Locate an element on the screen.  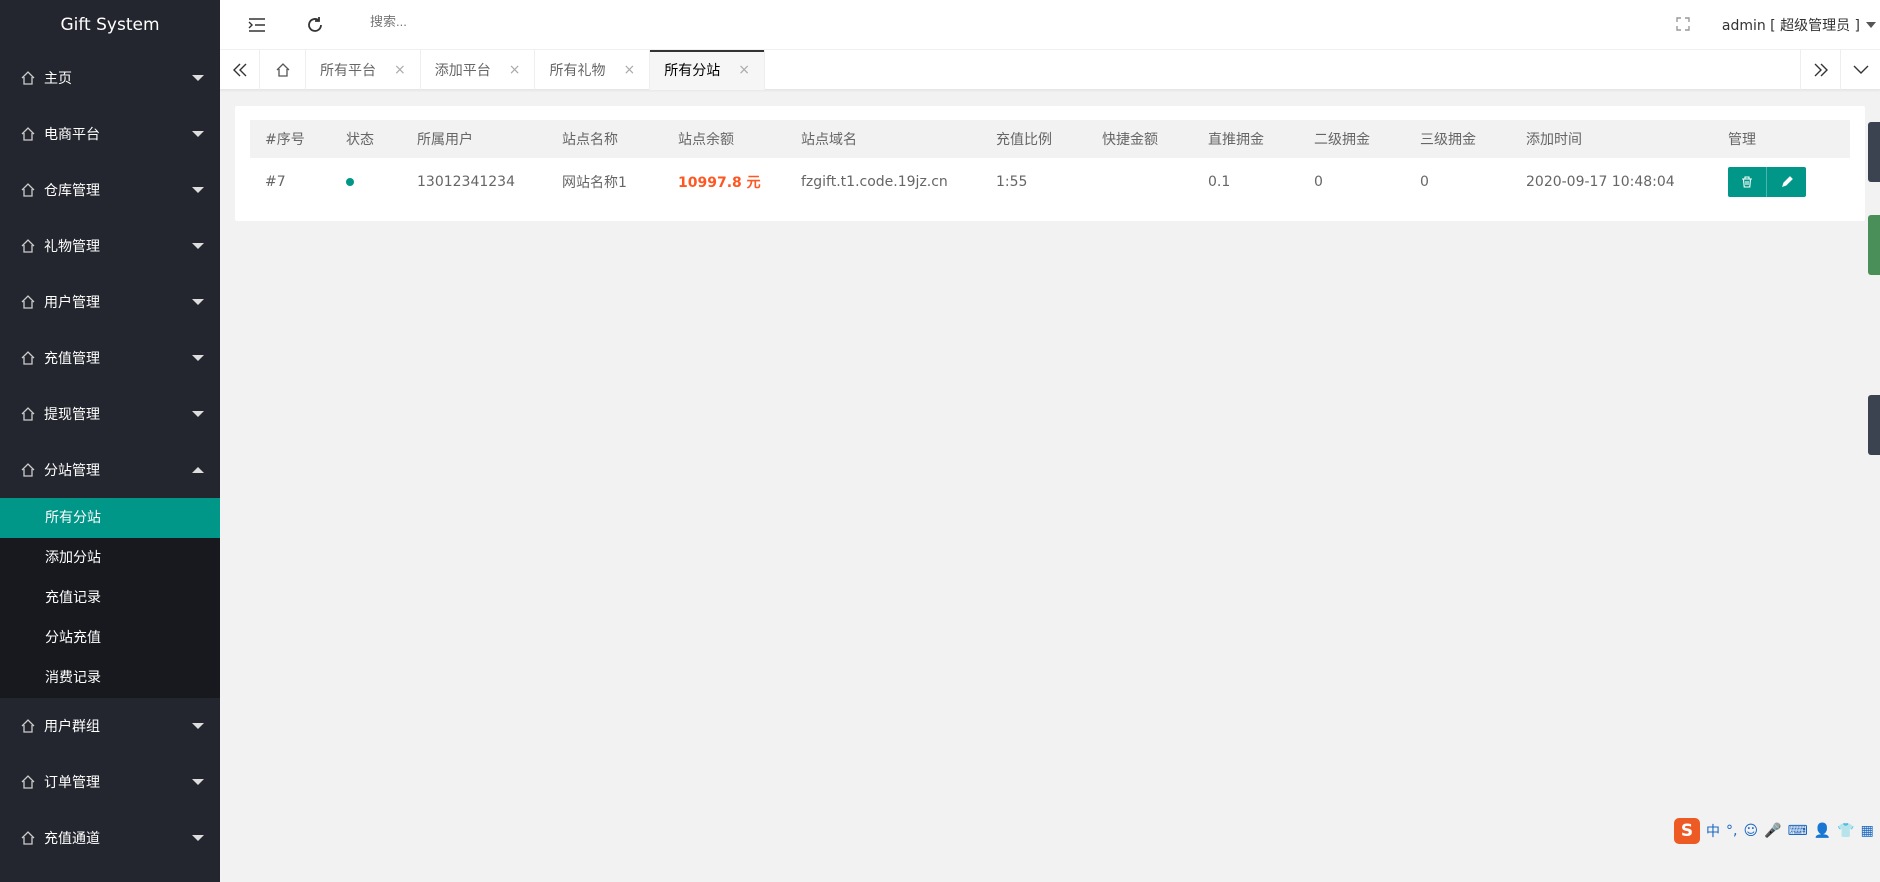
cell-id: #7 is located at coordinates (275, 182).